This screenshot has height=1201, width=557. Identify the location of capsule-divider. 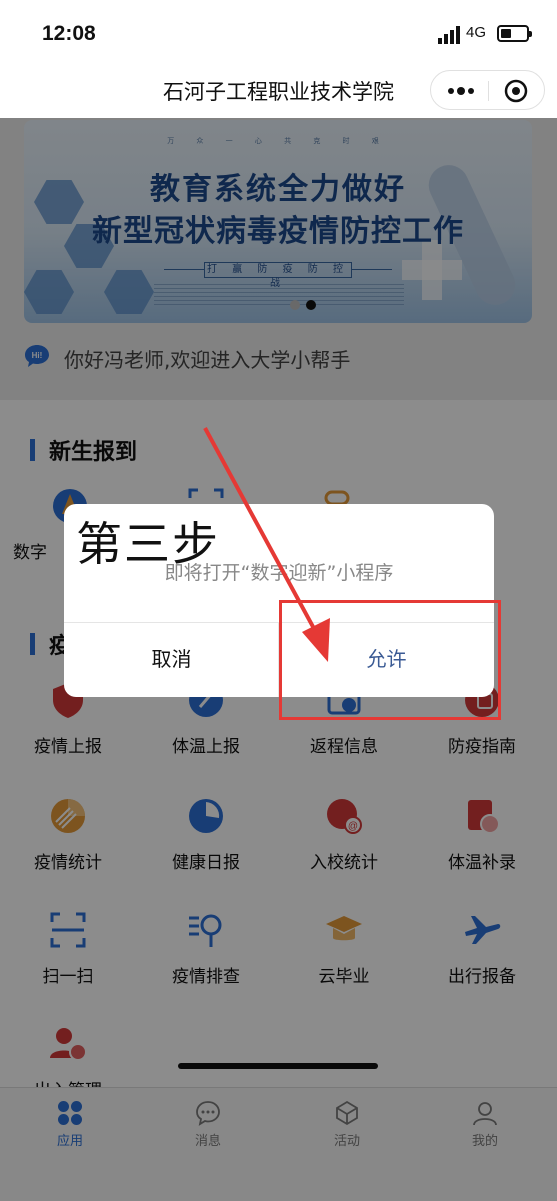
(488, 91).